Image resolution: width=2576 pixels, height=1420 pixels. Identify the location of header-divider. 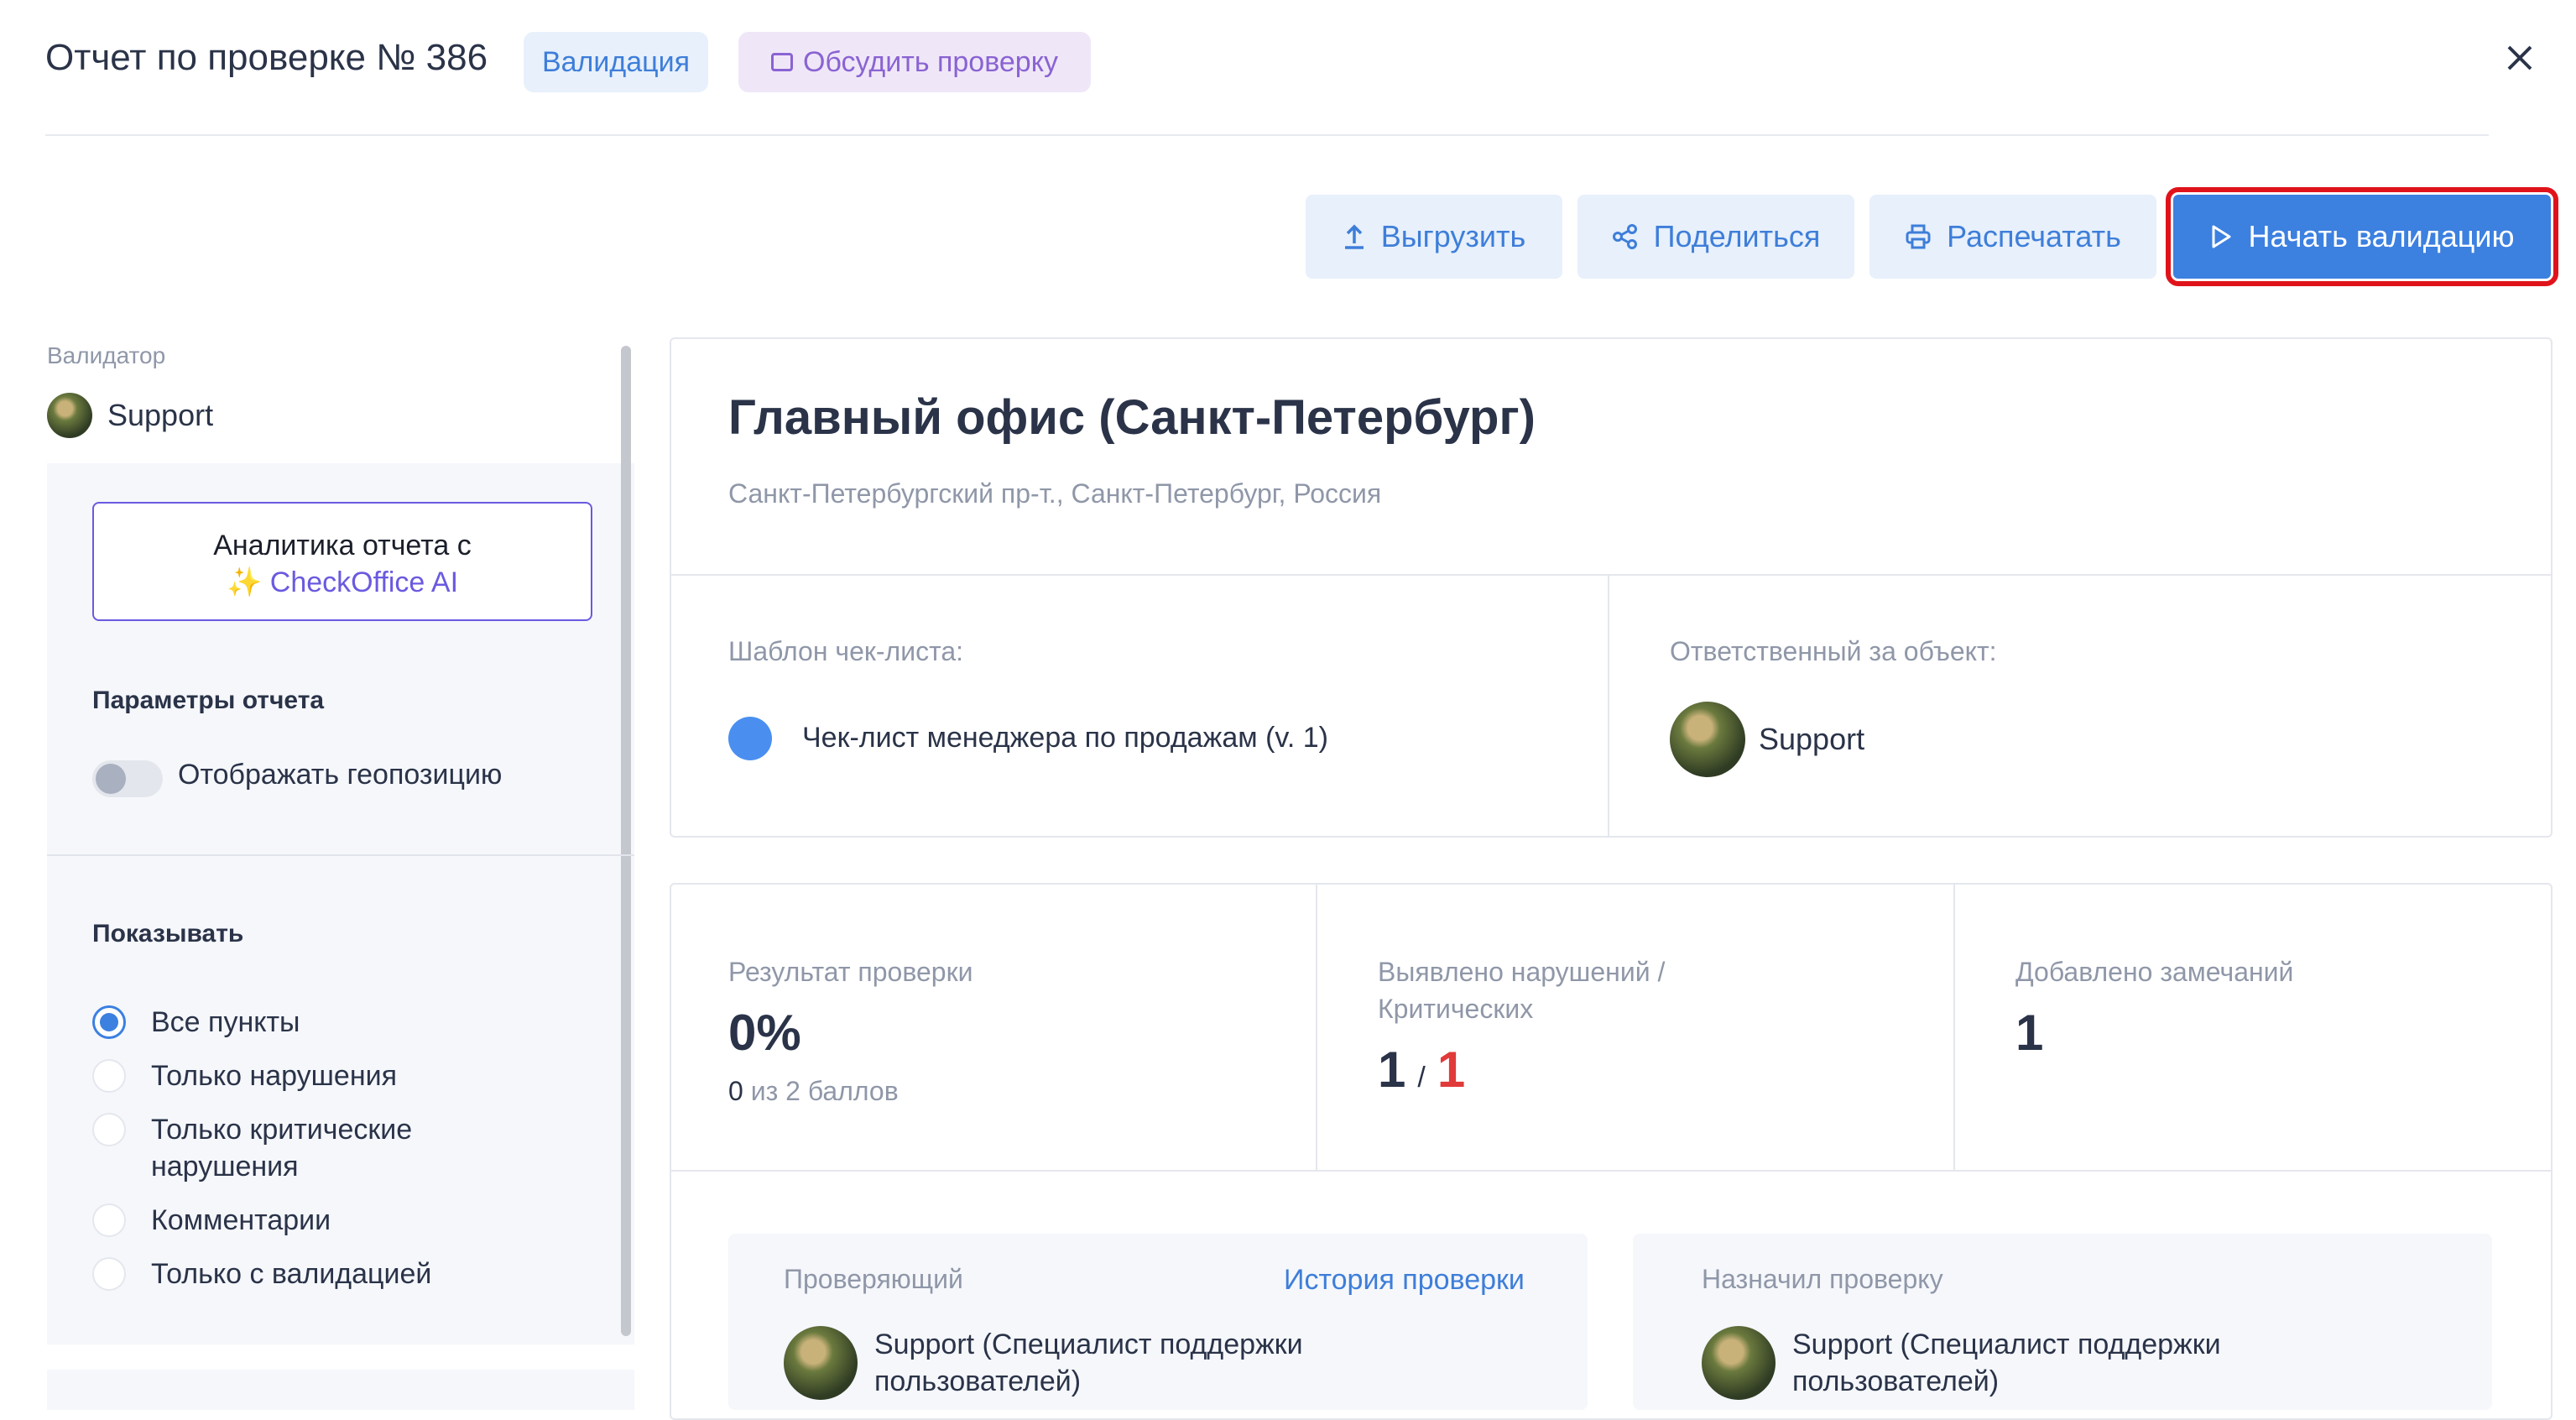
(1267, 135).